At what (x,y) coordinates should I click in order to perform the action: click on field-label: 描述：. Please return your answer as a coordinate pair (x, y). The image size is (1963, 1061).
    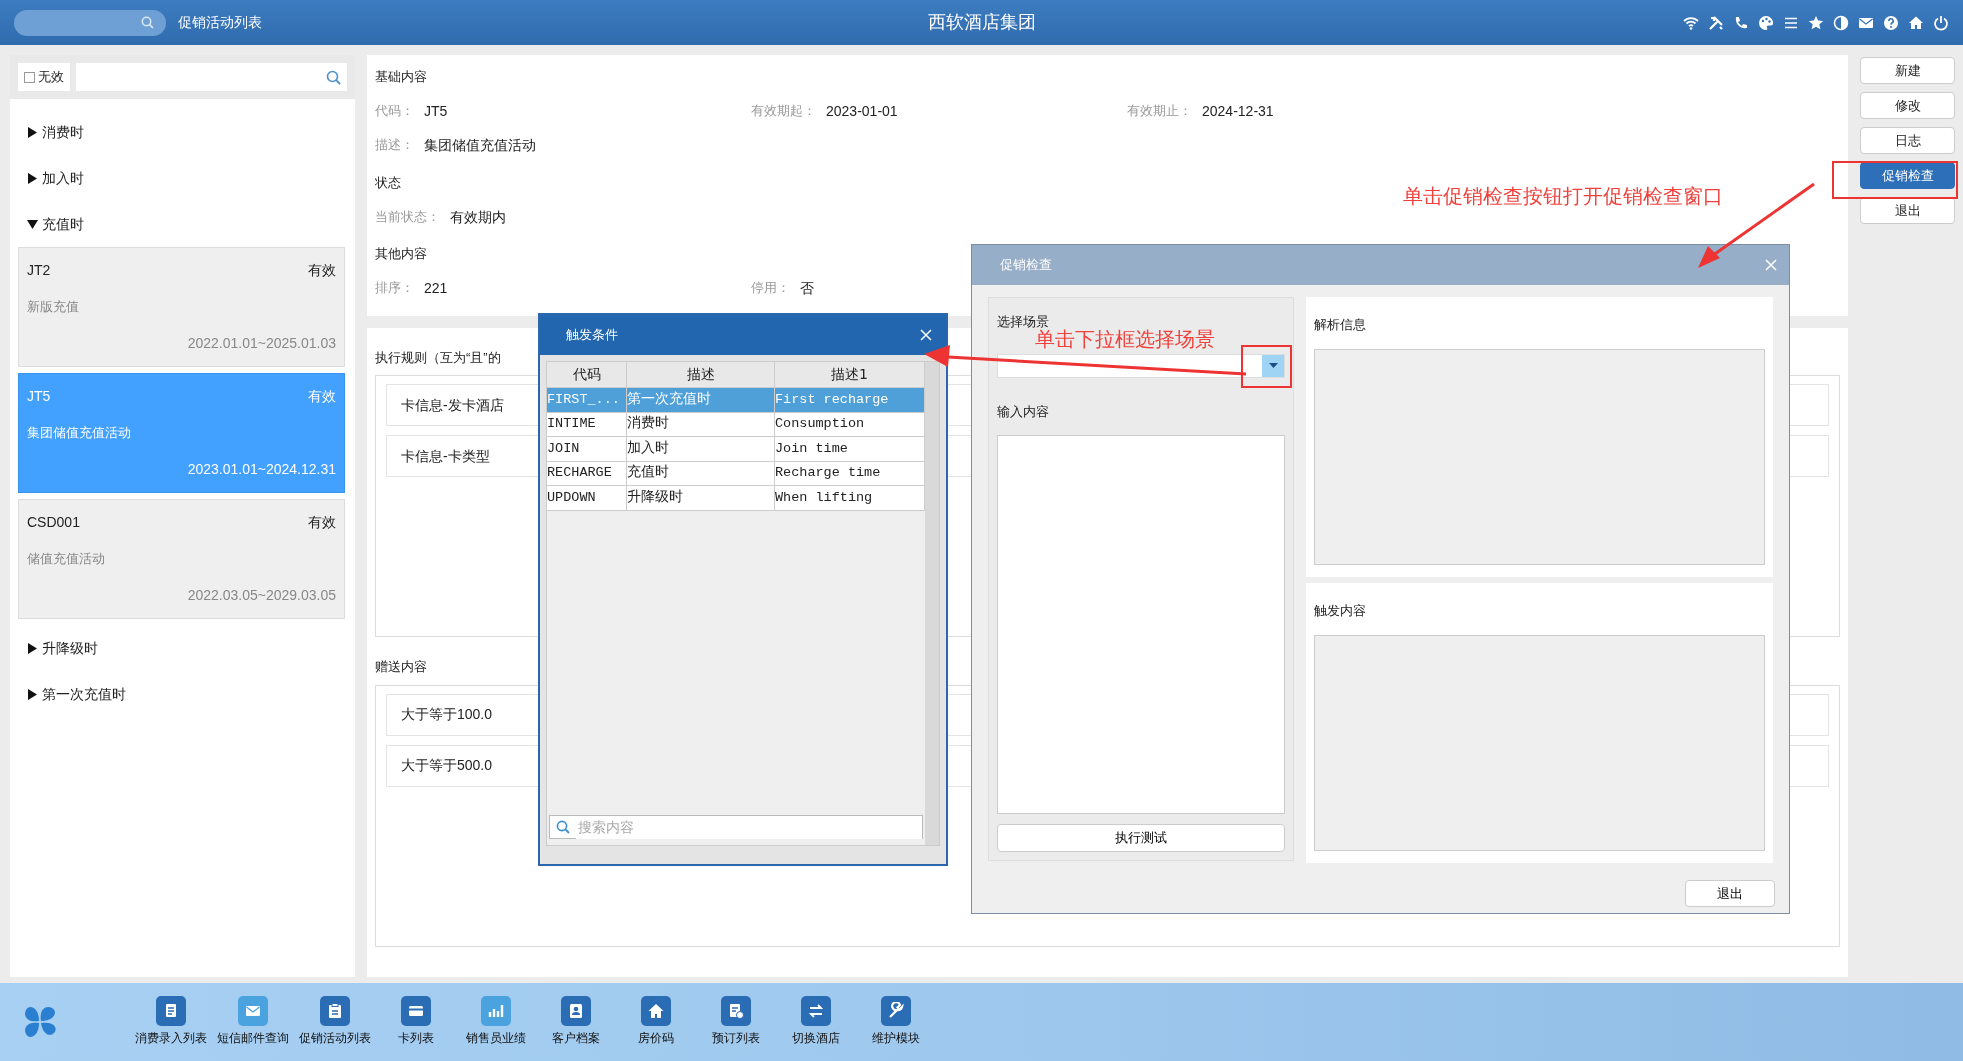
    Looking at the image, I should click on (394, 145).